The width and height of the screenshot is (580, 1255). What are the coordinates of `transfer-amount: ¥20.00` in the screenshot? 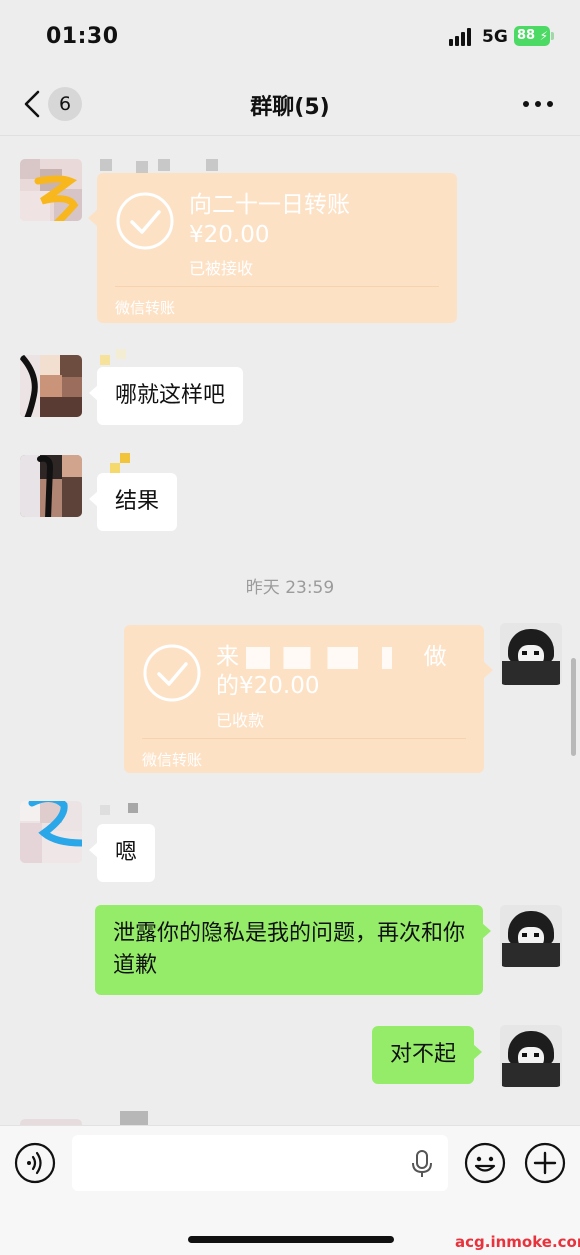 It's located at (229, 235).